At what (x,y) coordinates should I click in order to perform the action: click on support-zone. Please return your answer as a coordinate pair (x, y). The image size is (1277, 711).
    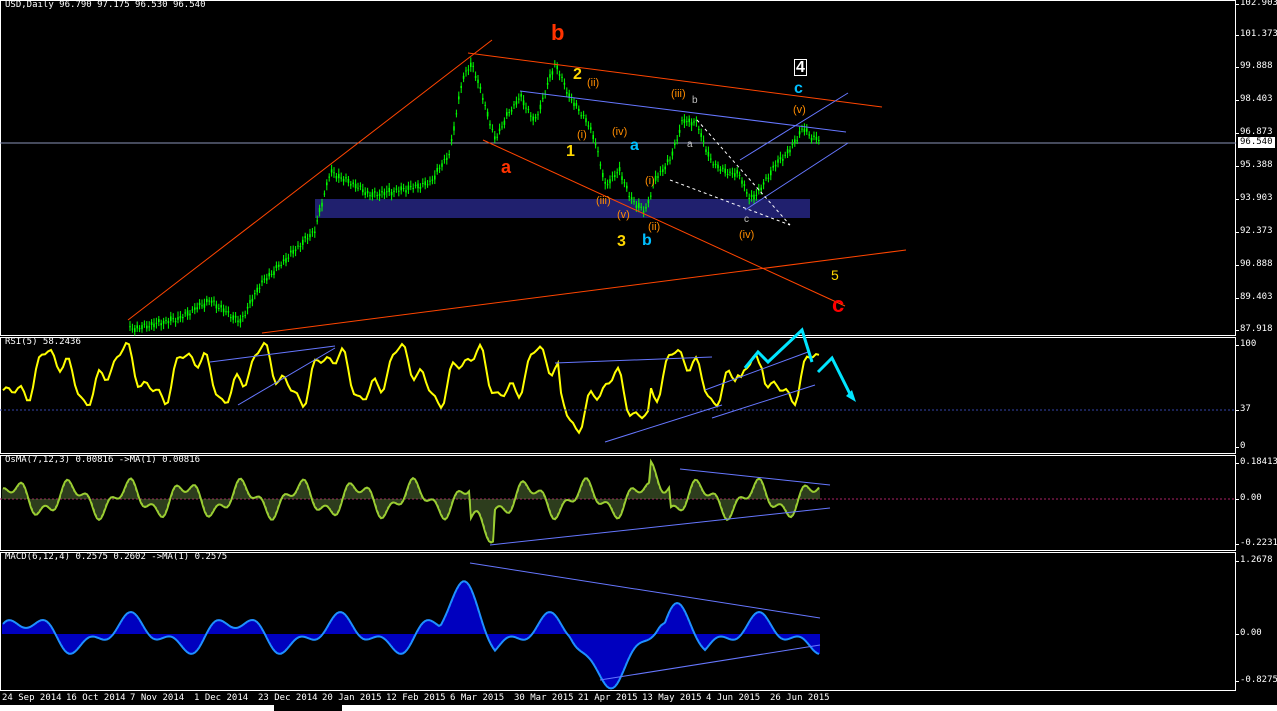
    Looking at the image, I should click on (562, 208).